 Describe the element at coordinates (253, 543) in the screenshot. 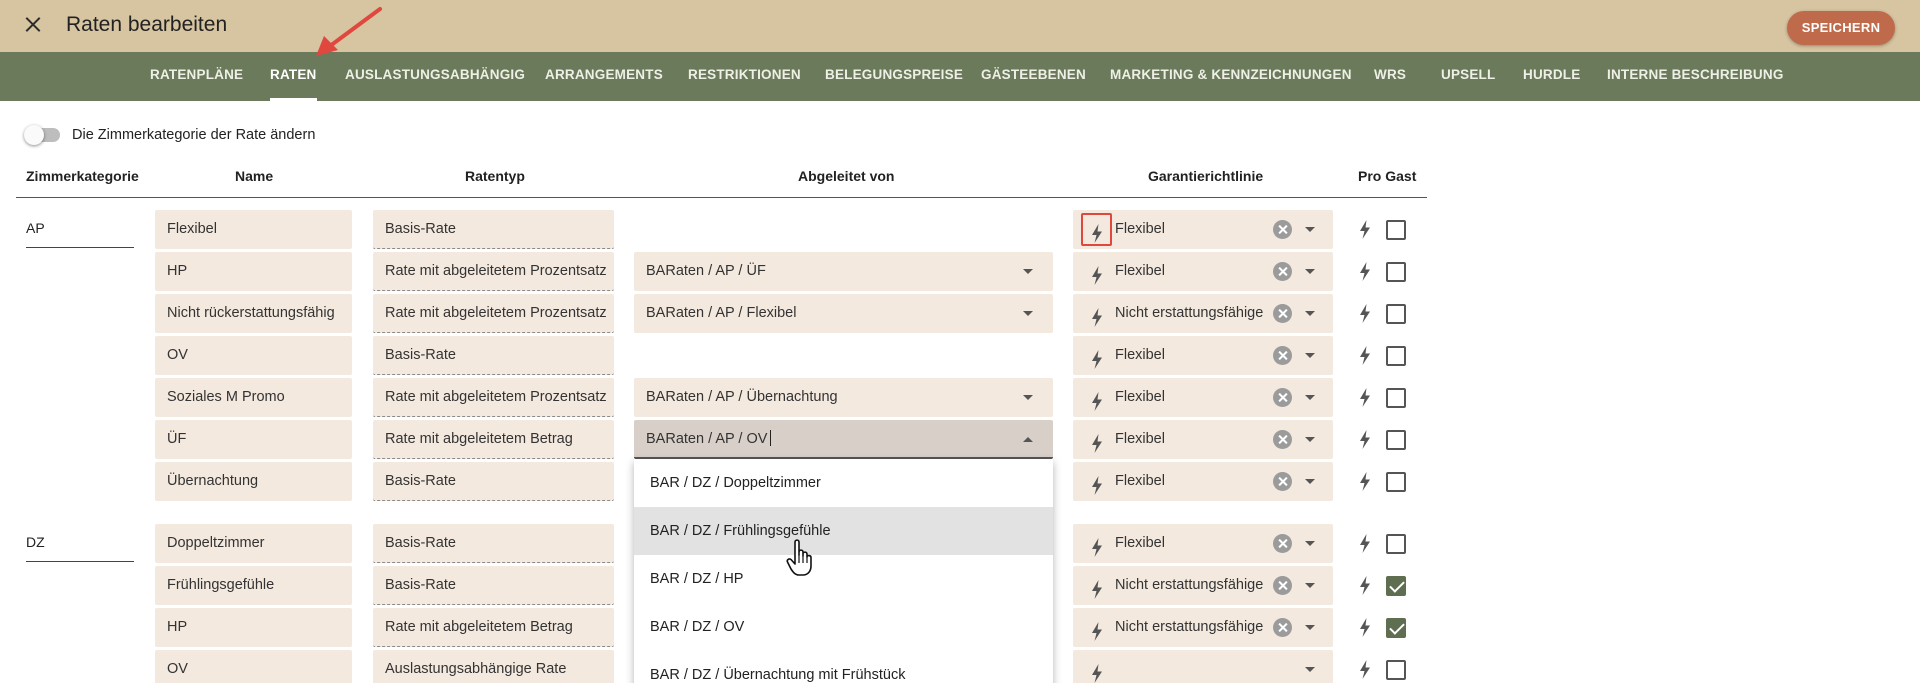

I see `rate-name-field: Doppeltzimmer` at that location.